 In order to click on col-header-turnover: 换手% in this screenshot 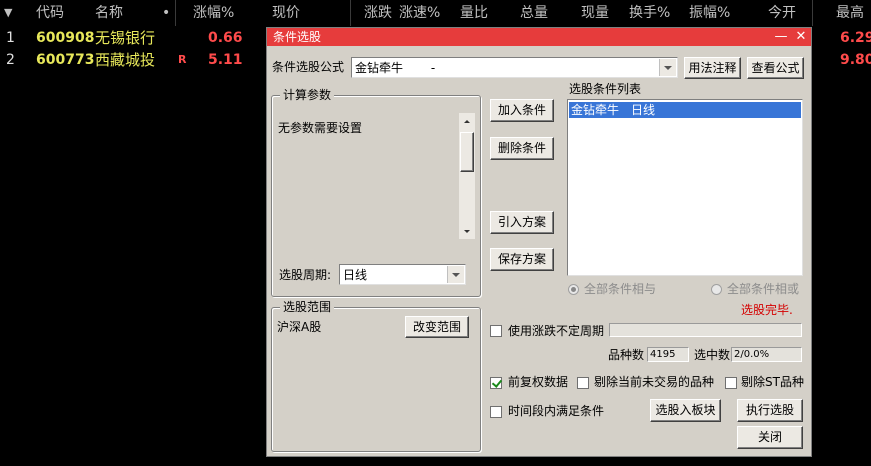, I will do `click(649, 13)`.